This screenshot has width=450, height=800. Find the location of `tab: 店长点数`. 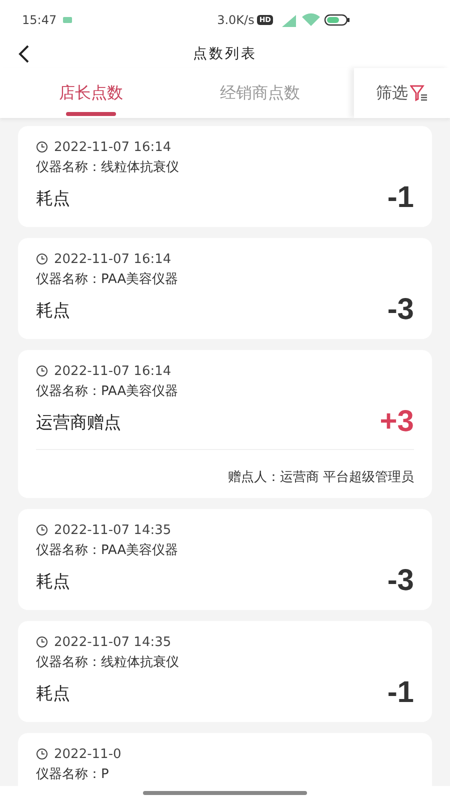

tab: 店长点数 is located at coordinates (91, 93).